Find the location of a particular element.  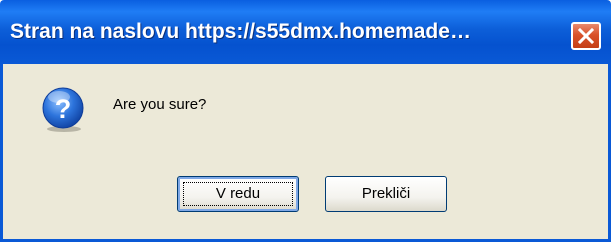

close-button is located at coordinates (586, 36).